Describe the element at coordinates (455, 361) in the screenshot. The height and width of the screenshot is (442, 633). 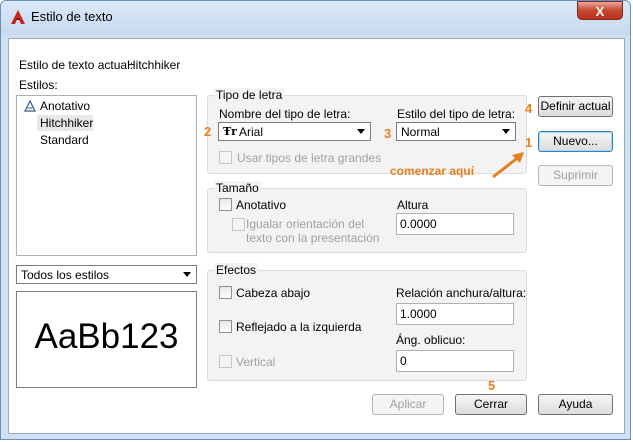
I see `oblique-angle-input: 0` at that location.